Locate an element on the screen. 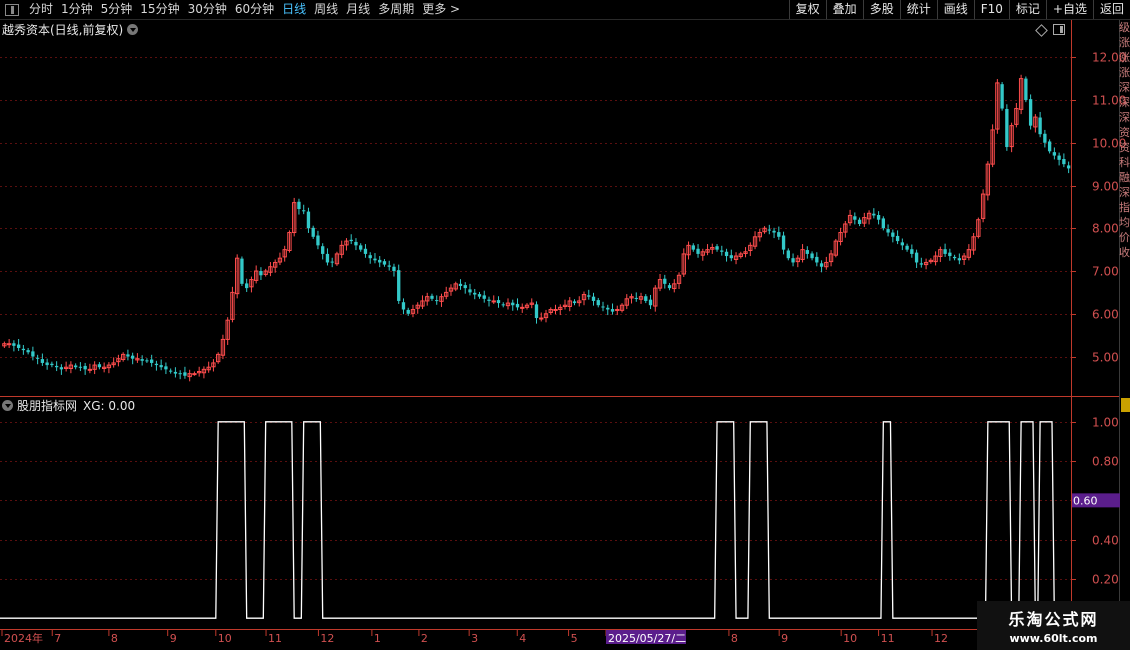 The width and height of the screenshot is (1130, 650). strip-label: 融 is located at coordinates (1124, 177).